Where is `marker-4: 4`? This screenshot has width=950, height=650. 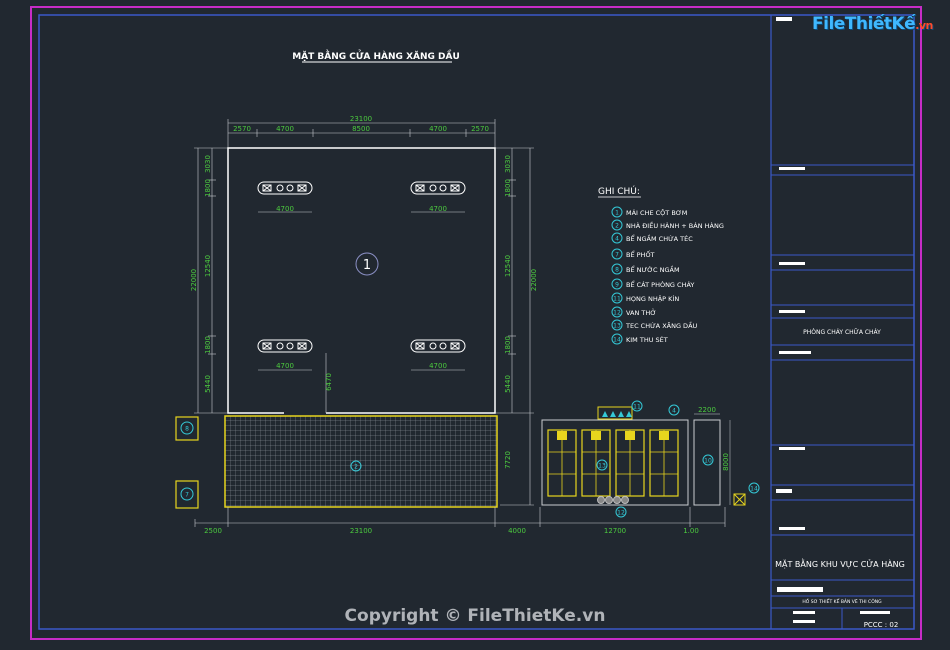
marker-4: 4 is located at coordinates (674, 411).